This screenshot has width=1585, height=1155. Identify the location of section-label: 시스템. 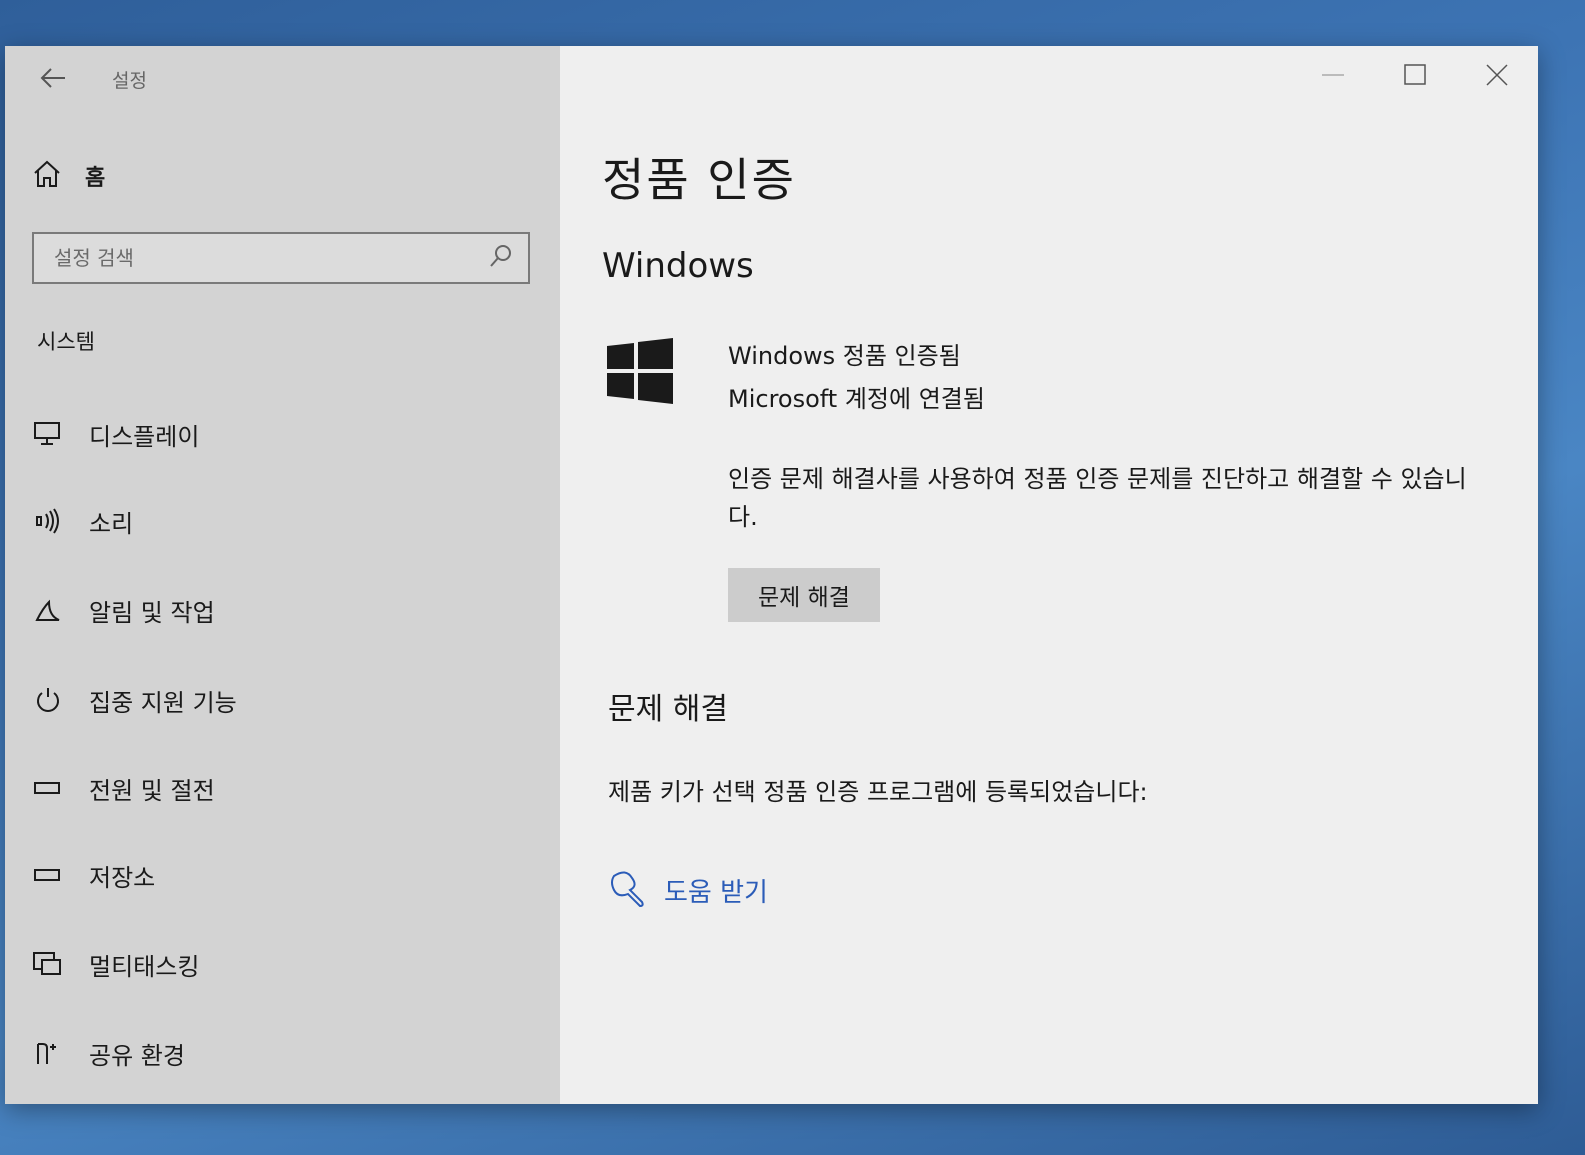
(66, 342).